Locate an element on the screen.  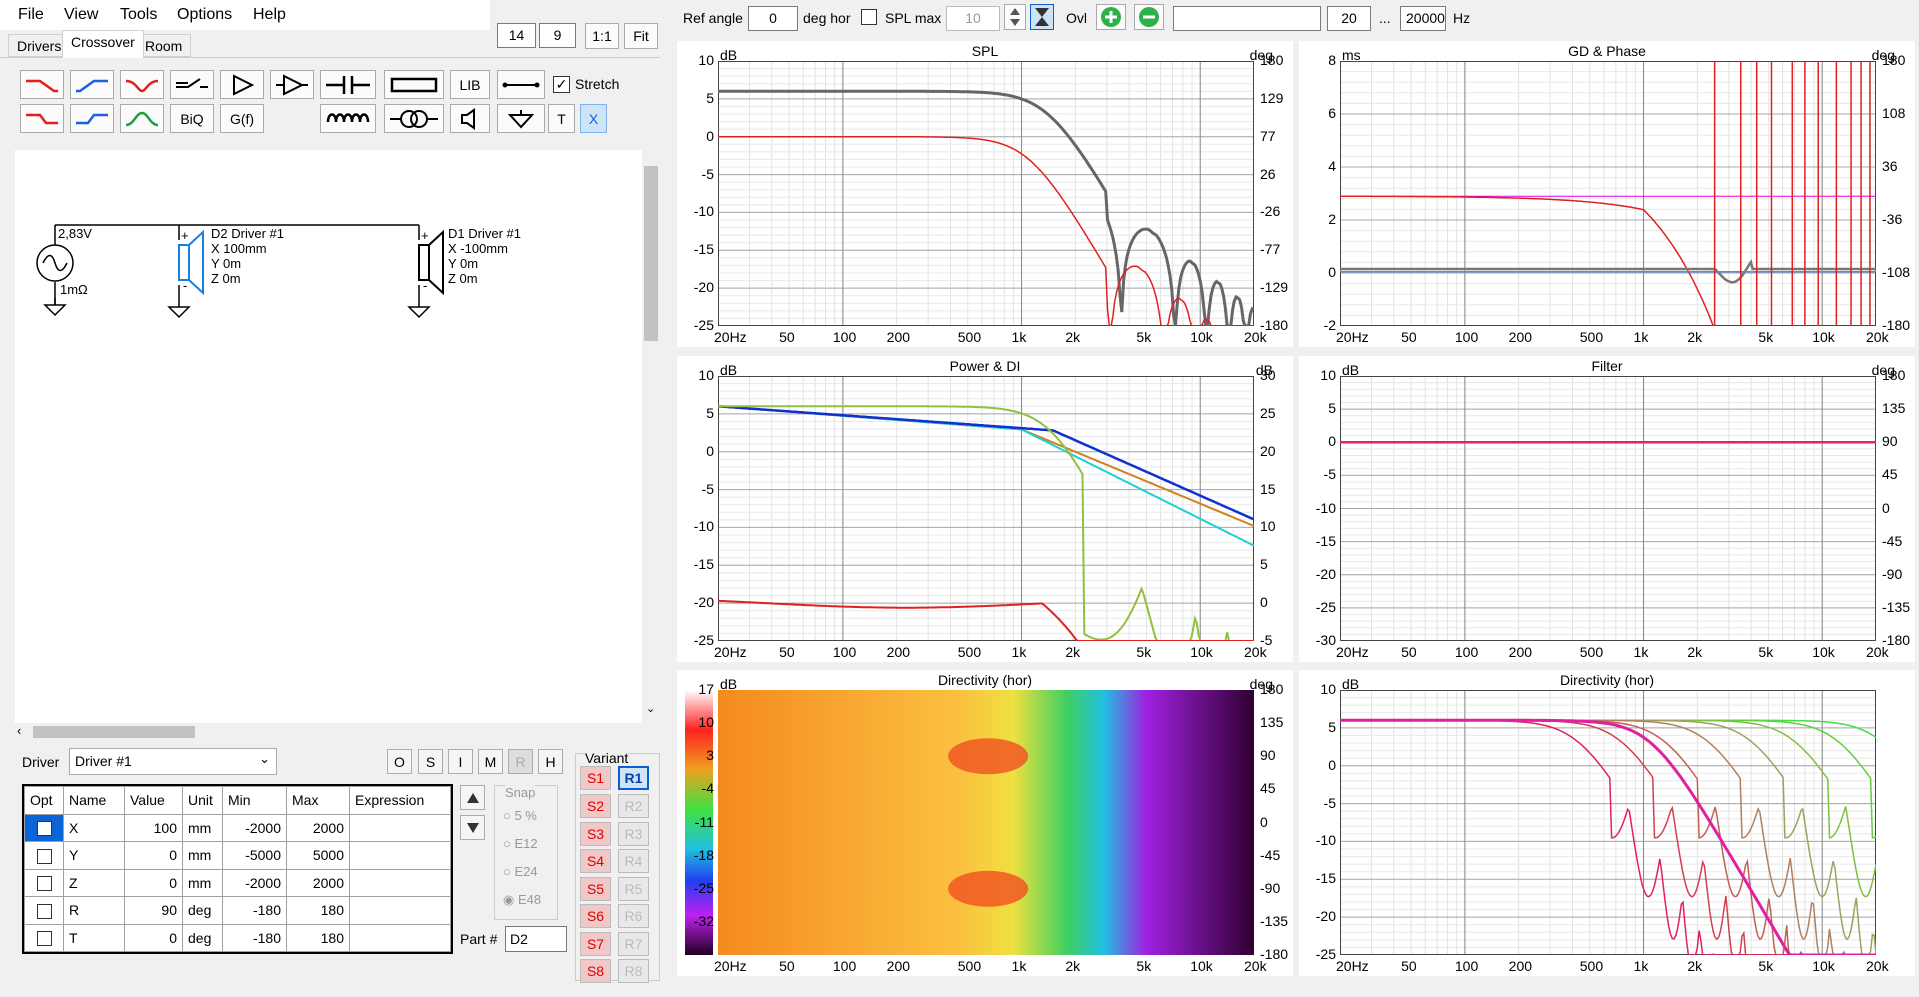
freq-to-input: 20000 is located at coordinates (1423, 18).